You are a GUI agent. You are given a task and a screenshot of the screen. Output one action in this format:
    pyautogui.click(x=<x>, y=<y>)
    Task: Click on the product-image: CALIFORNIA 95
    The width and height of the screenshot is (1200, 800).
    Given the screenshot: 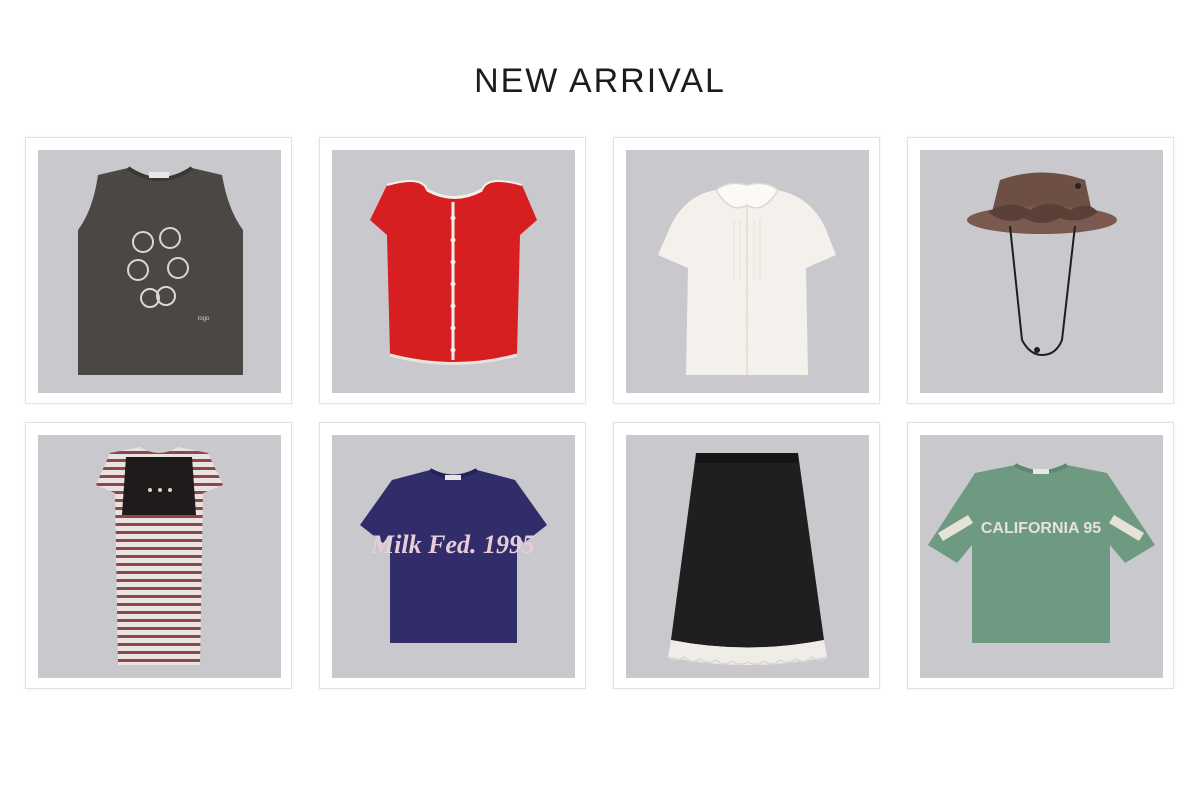 What is the action you would take?
    pyautogui.click(x=1041, y=556)
    